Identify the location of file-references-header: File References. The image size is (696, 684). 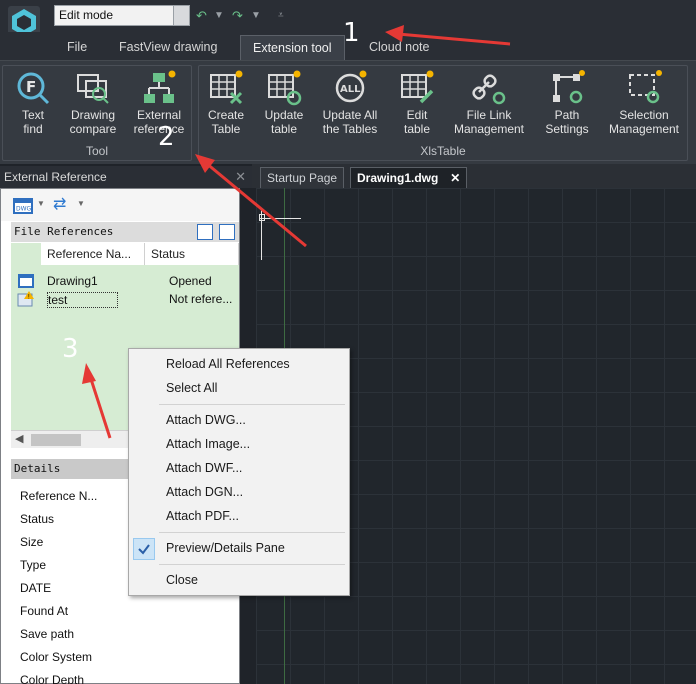
(125, 232).